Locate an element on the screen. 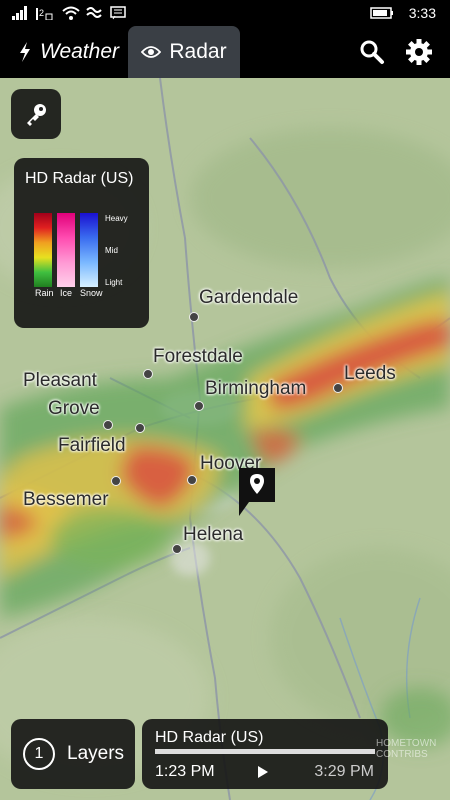 This screenshot has height=800, width=450. player-title: HD Radar (US) is located at coordinates (209, 737).